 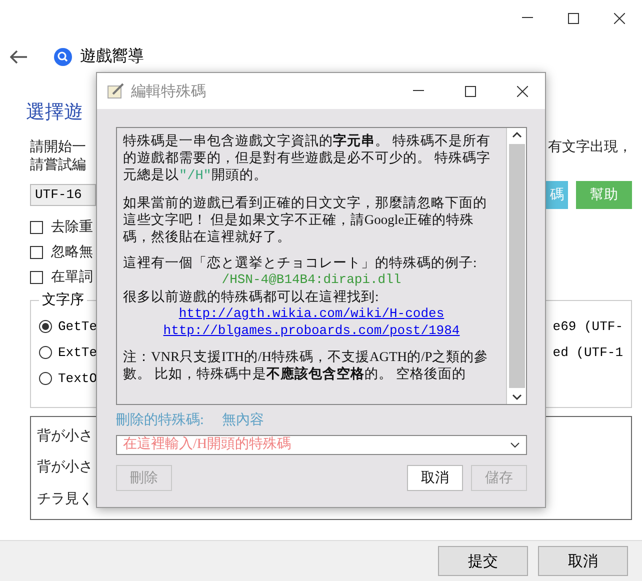 What do you see at coordinates (587, 326) in the screenshot?
I see `radio-label: e69 (UTF-` at bounding box center [587, 326].